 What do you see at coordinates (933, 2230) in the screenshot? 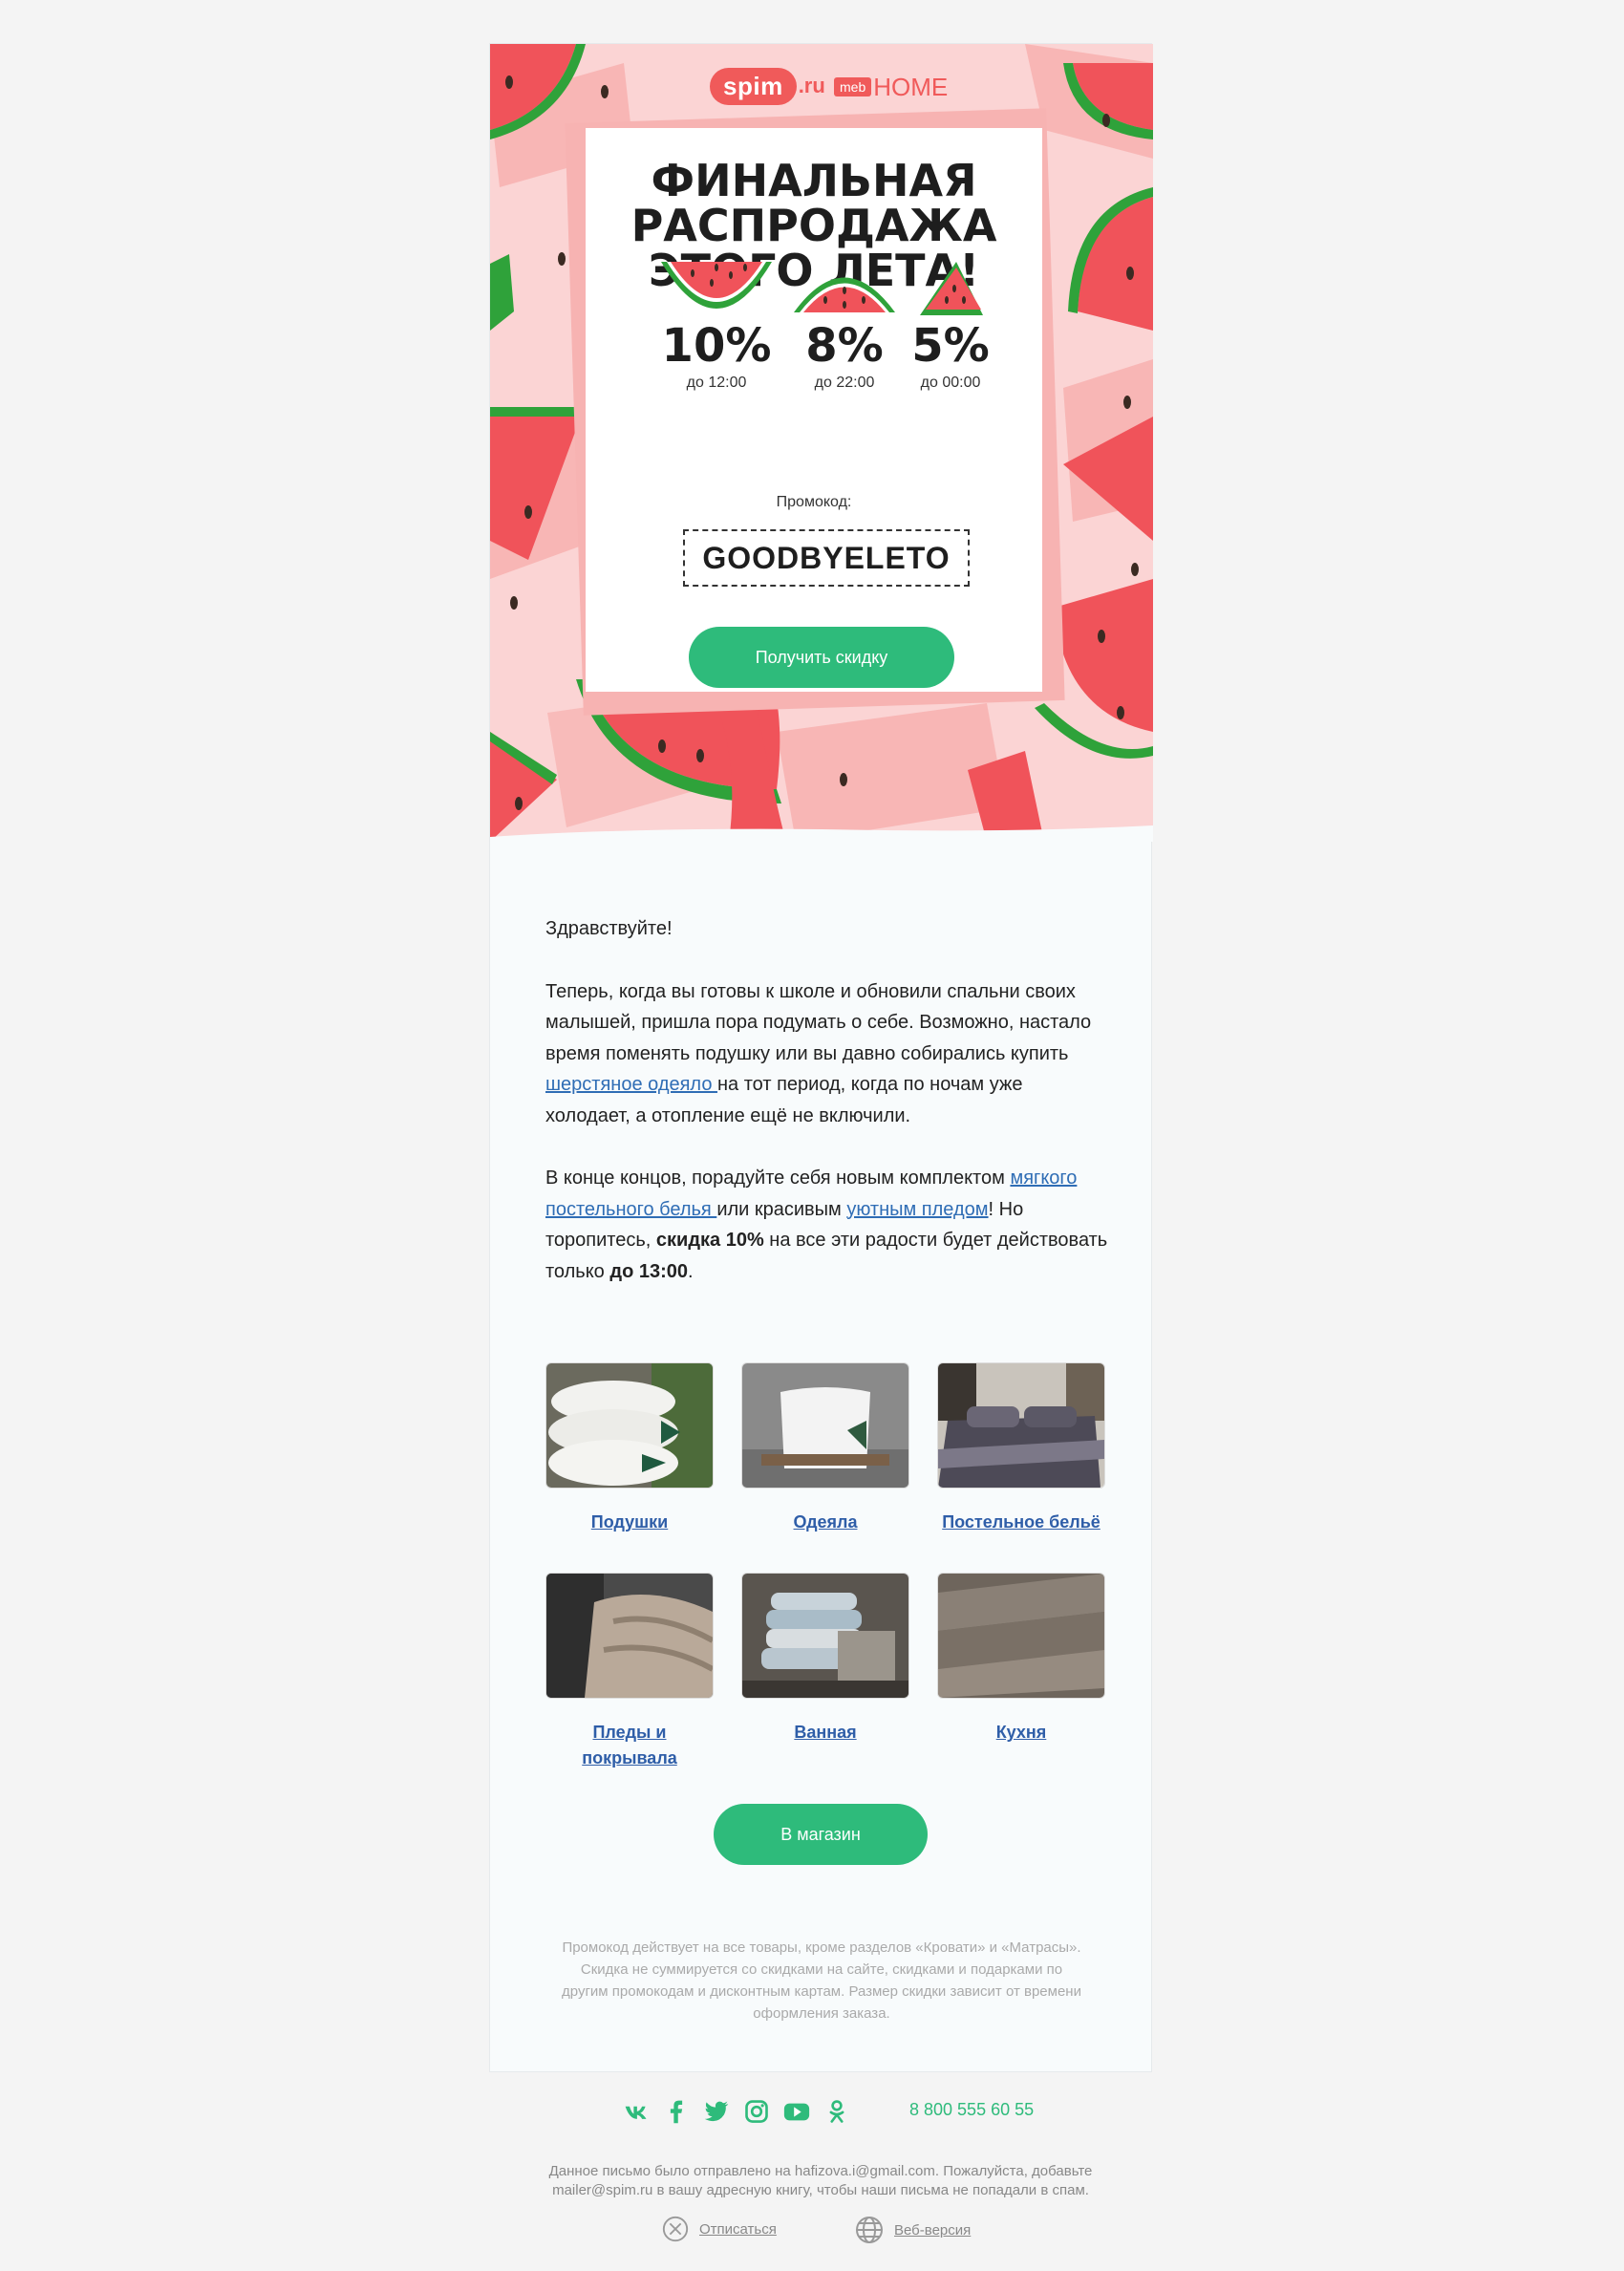
I see `web-version-label: Веб-версия` at bounding box center [933, 2230].